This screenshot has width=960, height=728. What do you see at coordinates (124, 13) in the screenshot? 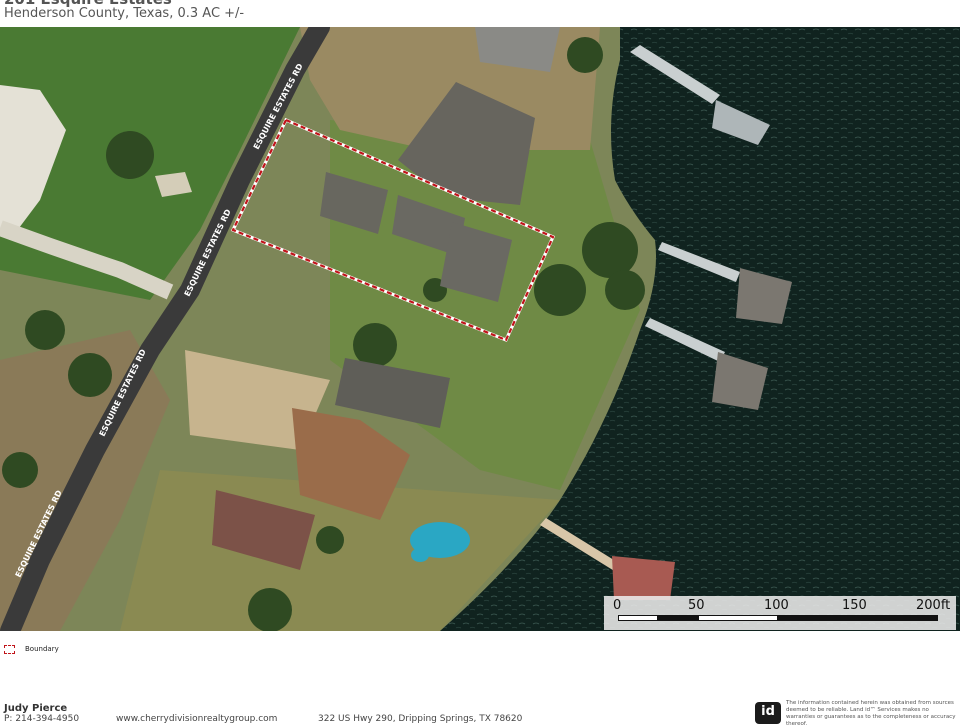
I see `property-location: Henderson County, Texas, 0.3 AC +/-` at bounding box center [124, 13].